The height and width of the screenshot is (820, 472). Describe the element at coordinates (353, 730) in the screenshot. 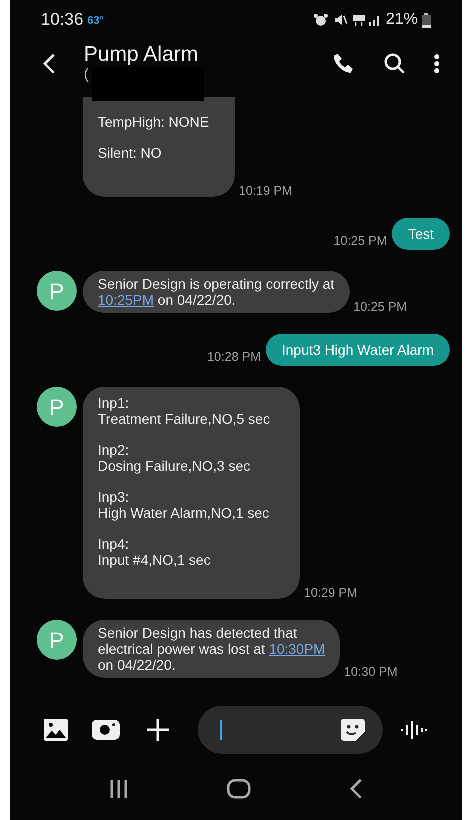

I see `sticker-icon` at that location.